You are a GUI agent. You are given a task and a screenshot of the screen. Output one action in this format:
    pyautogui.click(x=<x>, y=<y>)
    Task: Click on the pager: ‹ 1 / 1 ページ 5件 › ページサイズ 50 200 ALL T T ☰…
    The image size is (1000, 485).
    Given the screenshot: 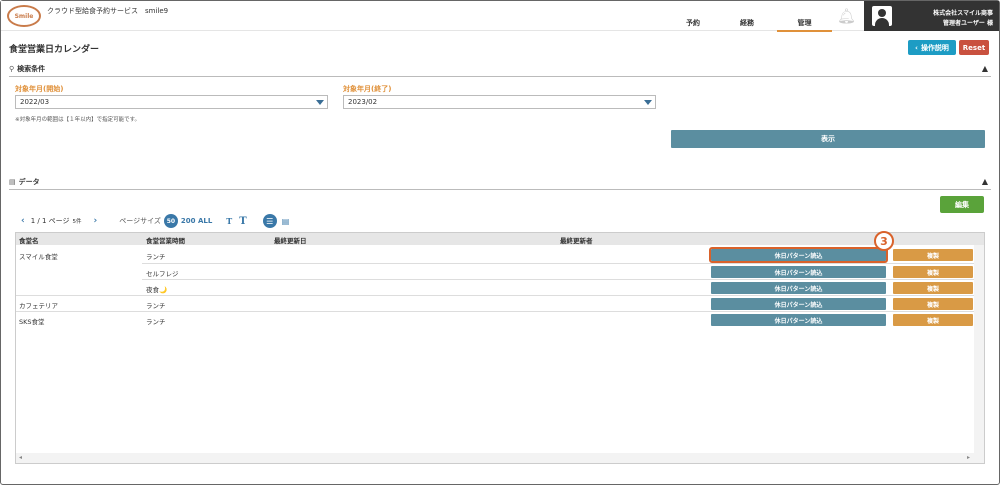 What is the action you would take?
    pyautogui.click(x=152, y=221)
    